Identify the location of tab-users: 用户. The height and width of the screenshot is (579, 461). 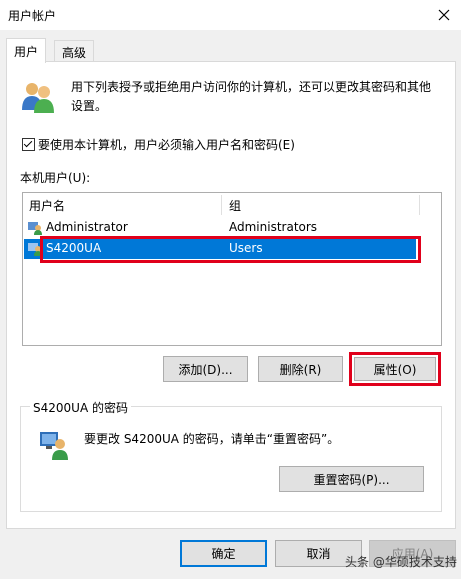
(26, 50).